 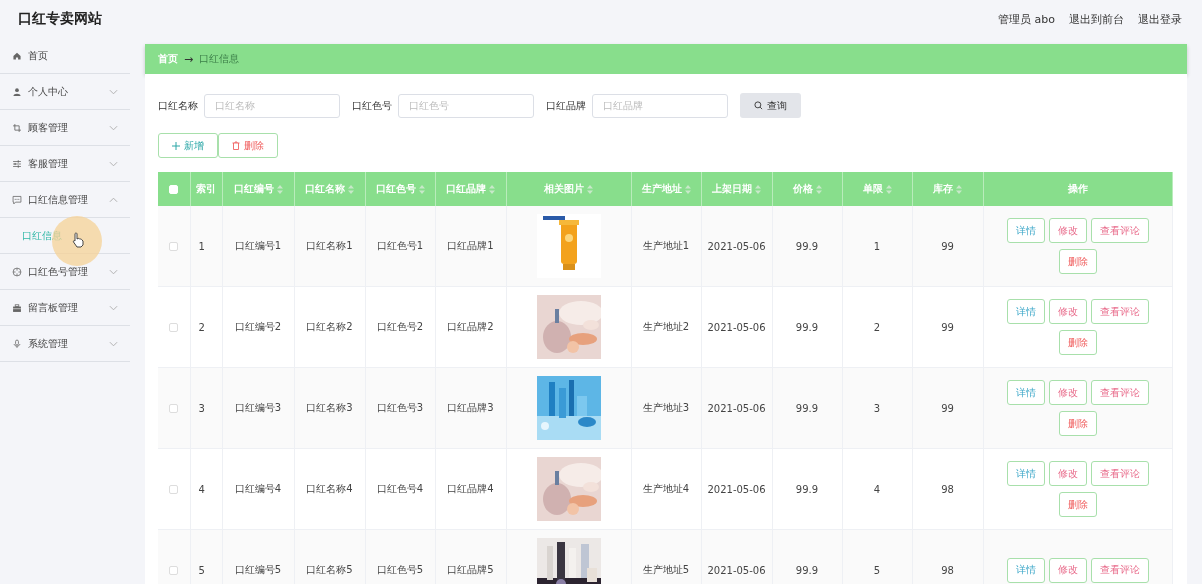 I want to click on column-header: 生产地址, so click(x=661, y=189).